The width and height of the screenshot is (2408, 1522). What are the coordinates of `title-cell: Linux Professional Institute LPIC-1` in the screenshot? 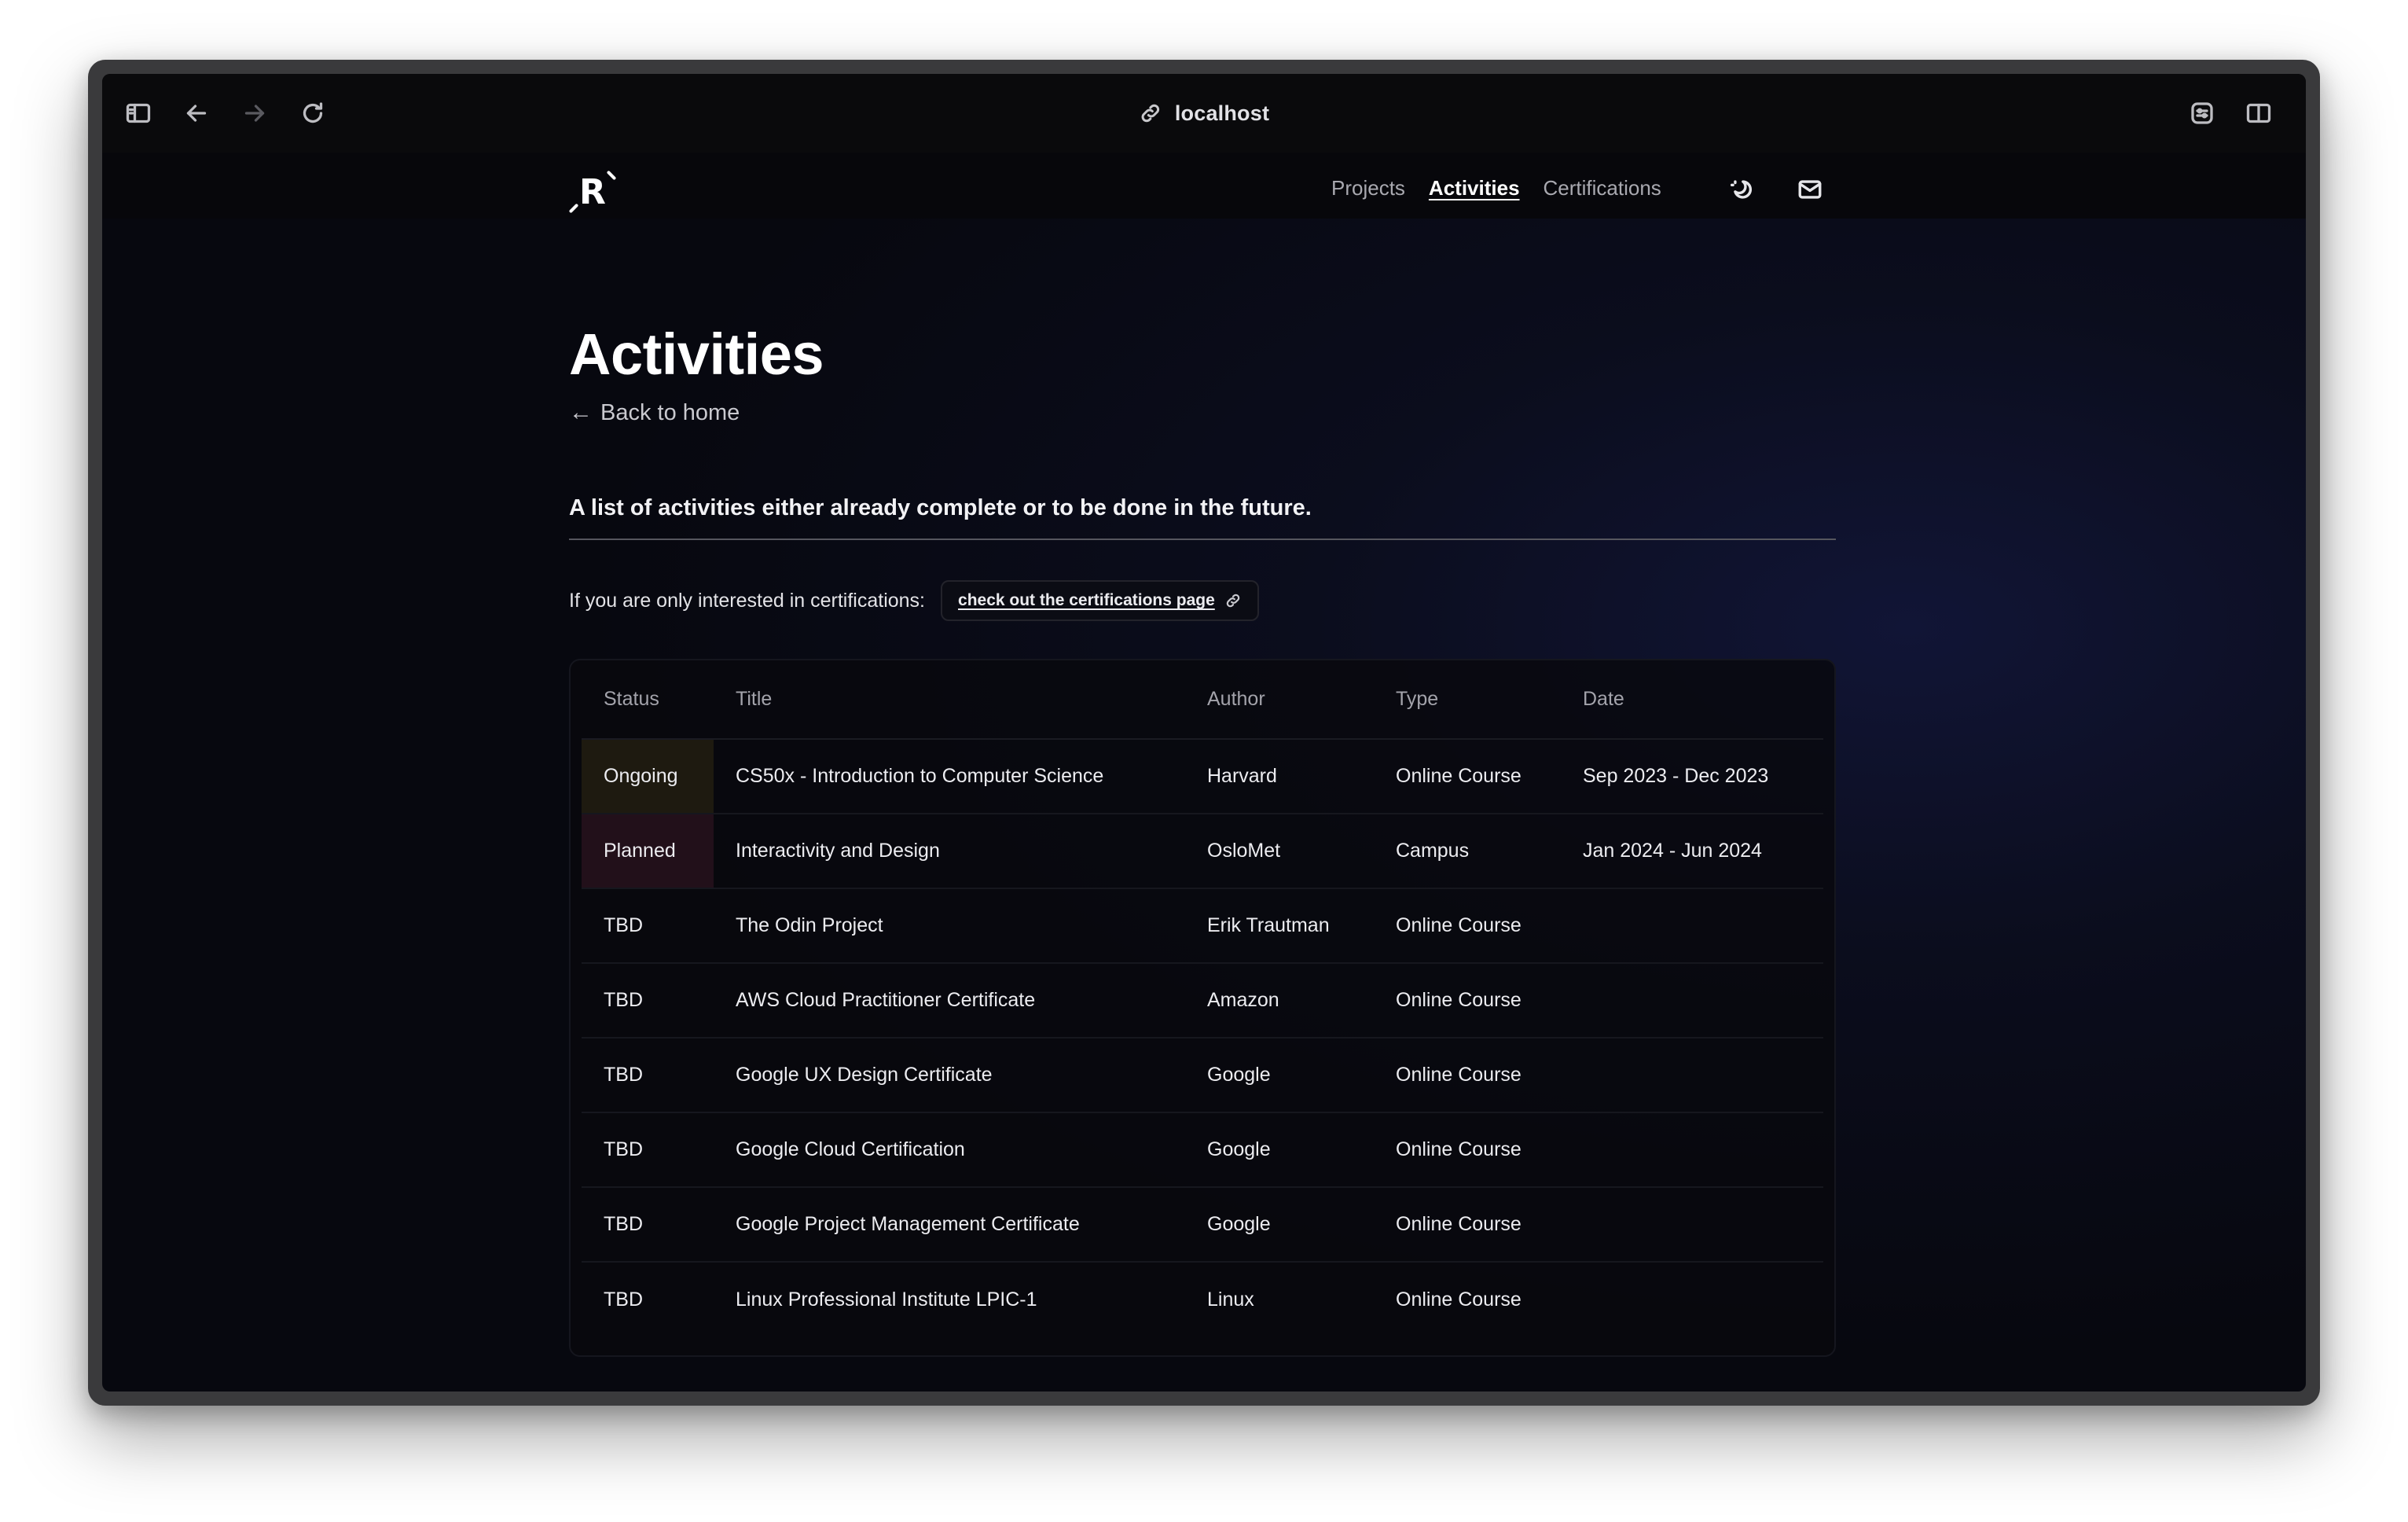 It's located at (887, 1300).